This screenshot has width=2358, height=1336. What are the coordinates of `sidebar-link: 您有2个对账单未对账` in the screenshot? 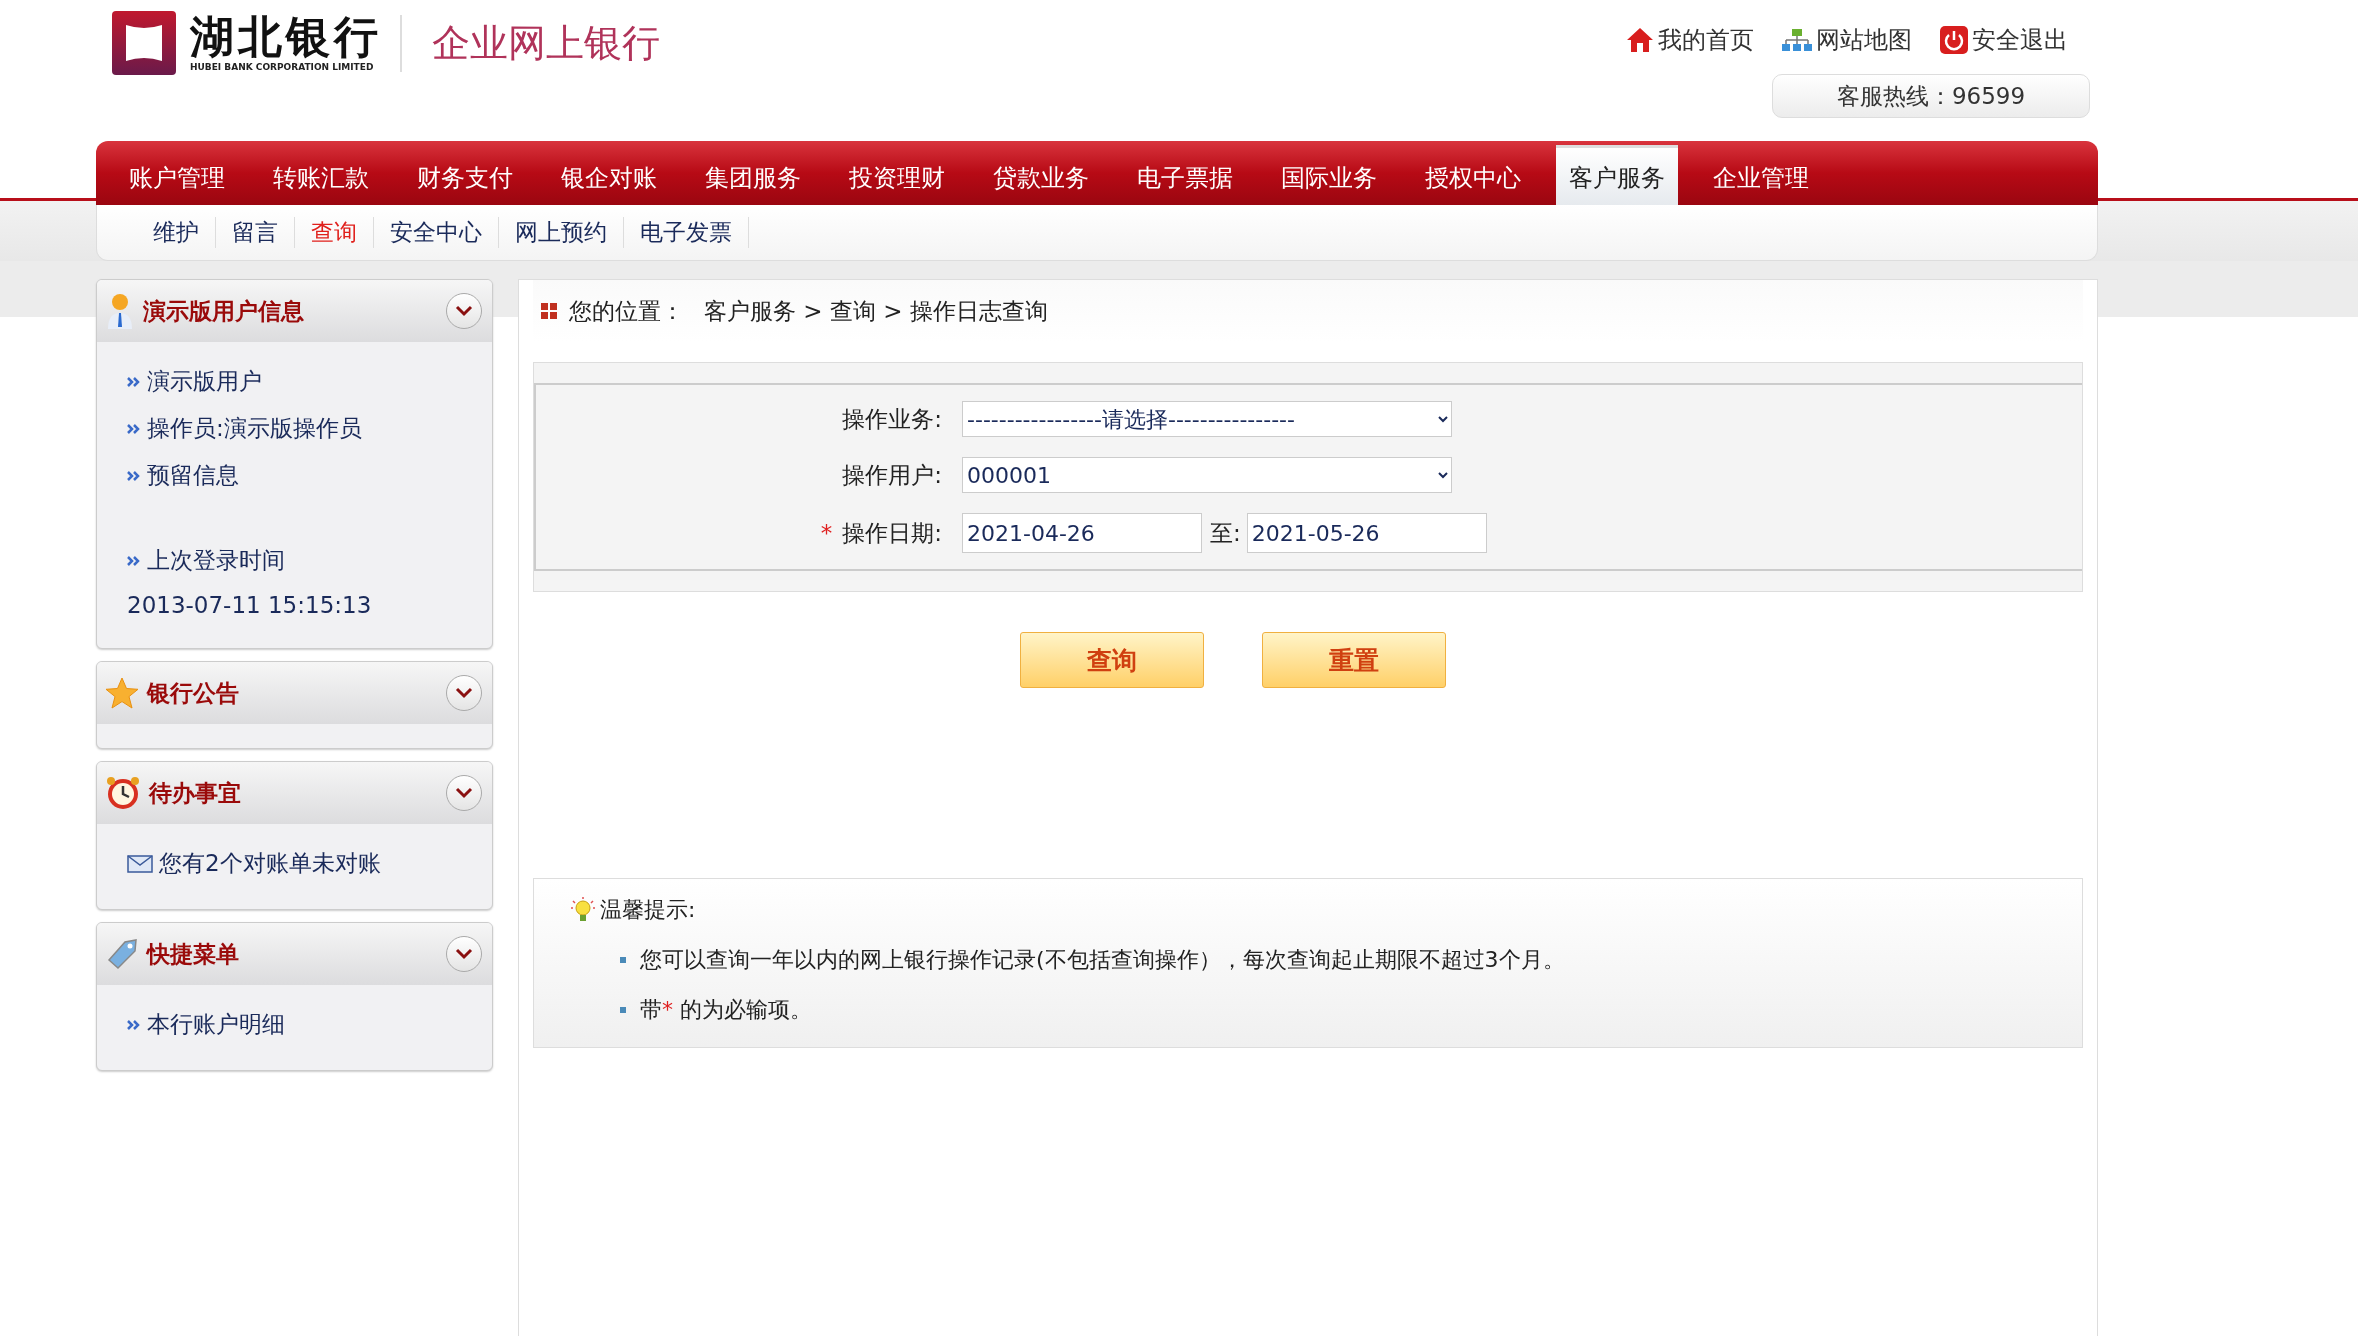 It's located at (294, 863).